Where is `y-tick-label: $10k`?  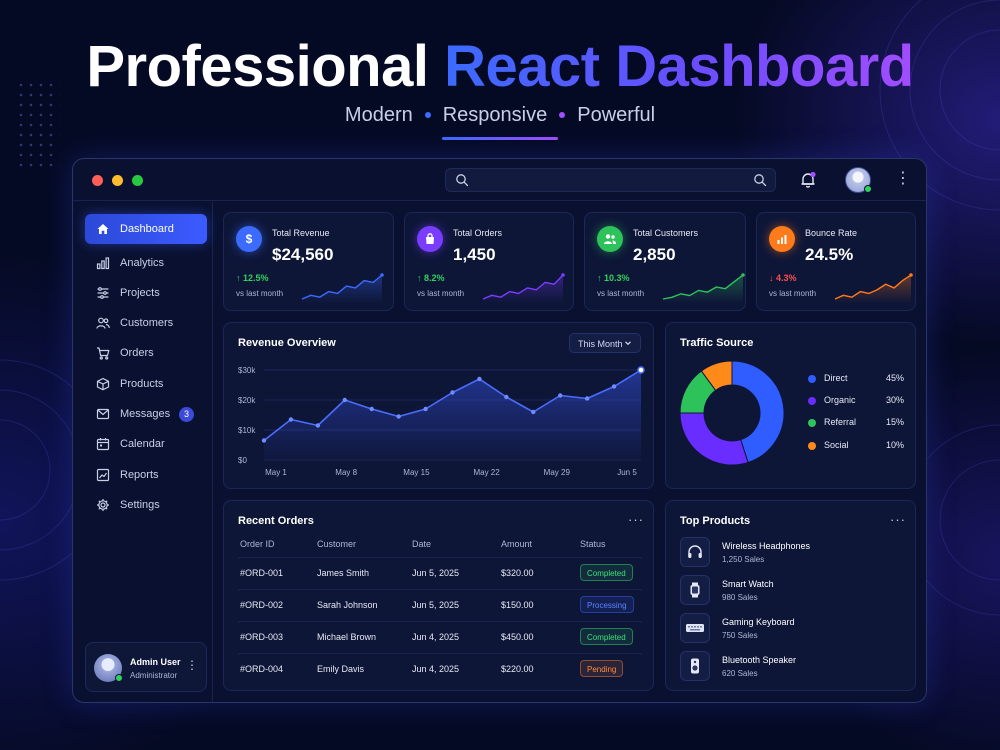 y-tick-label: $10k is located at coordinates (247, 430).